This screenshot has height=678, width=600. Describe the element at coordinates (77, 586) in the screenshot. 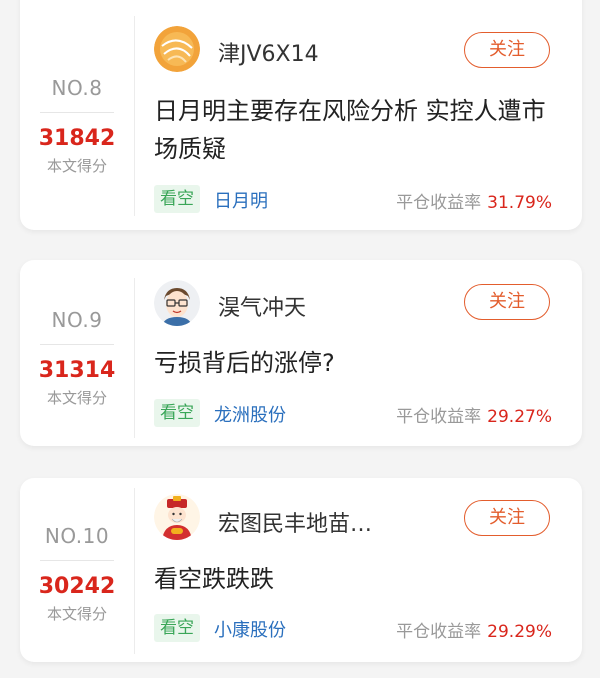

I see `article-score: 30242` at that location.